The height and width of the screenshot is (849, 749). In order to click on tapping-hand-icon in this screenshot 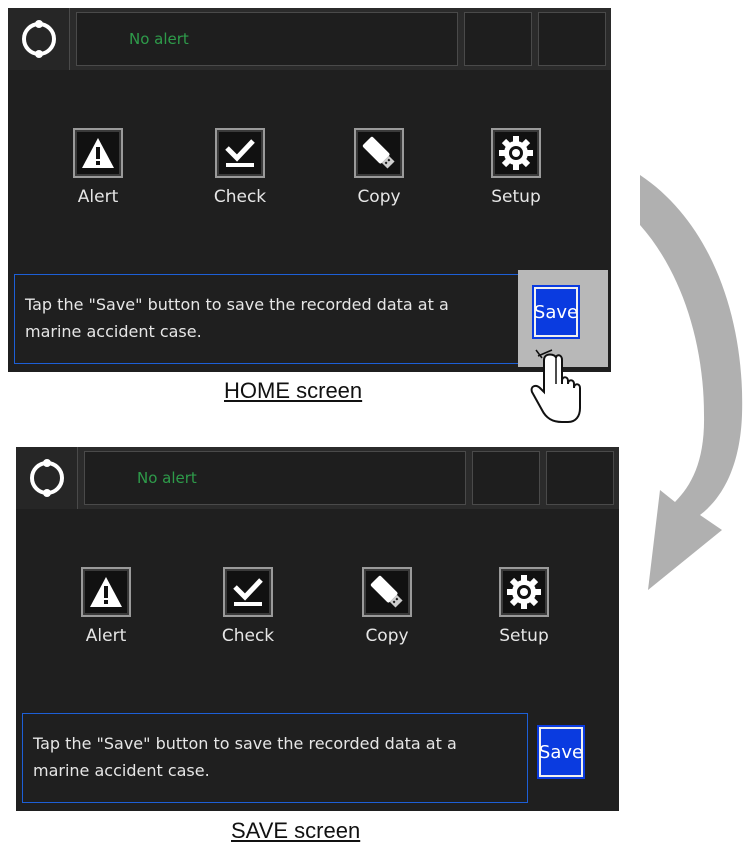, I will do `click(555, 386)`.